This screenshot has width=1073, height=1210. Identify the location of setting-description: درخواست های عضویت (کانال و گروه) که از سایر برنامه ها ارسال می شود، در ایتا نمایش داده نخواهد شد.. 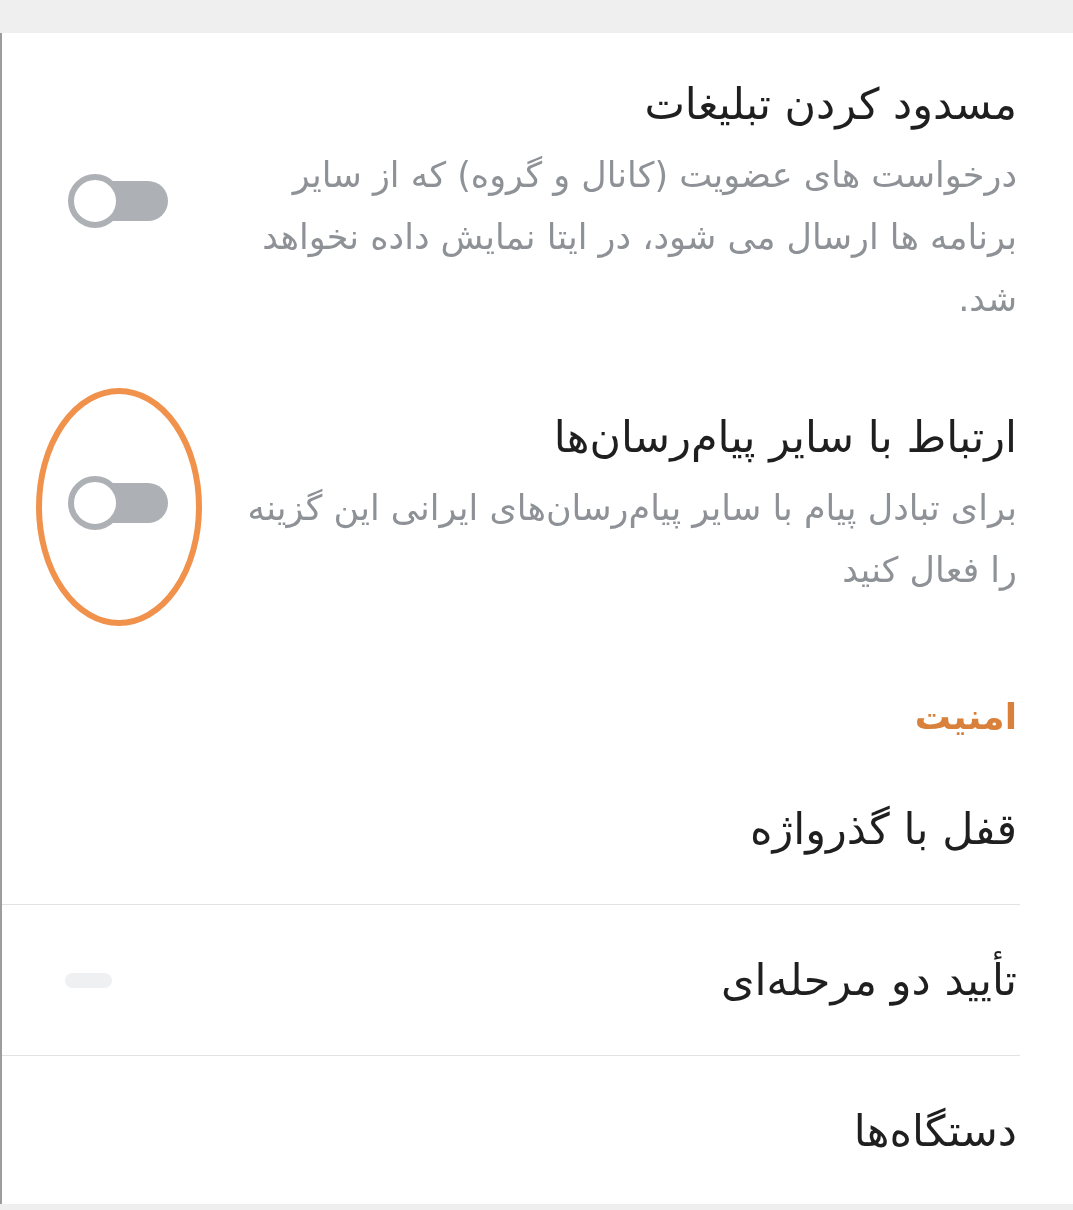
(639, 237).